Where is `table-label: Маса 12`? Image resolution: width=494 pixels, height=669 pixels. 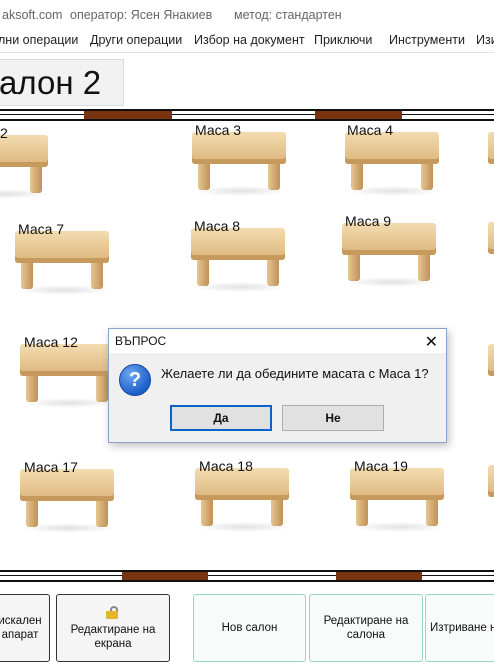 table-label: Маса 12 is located at coordinates (51, 342).